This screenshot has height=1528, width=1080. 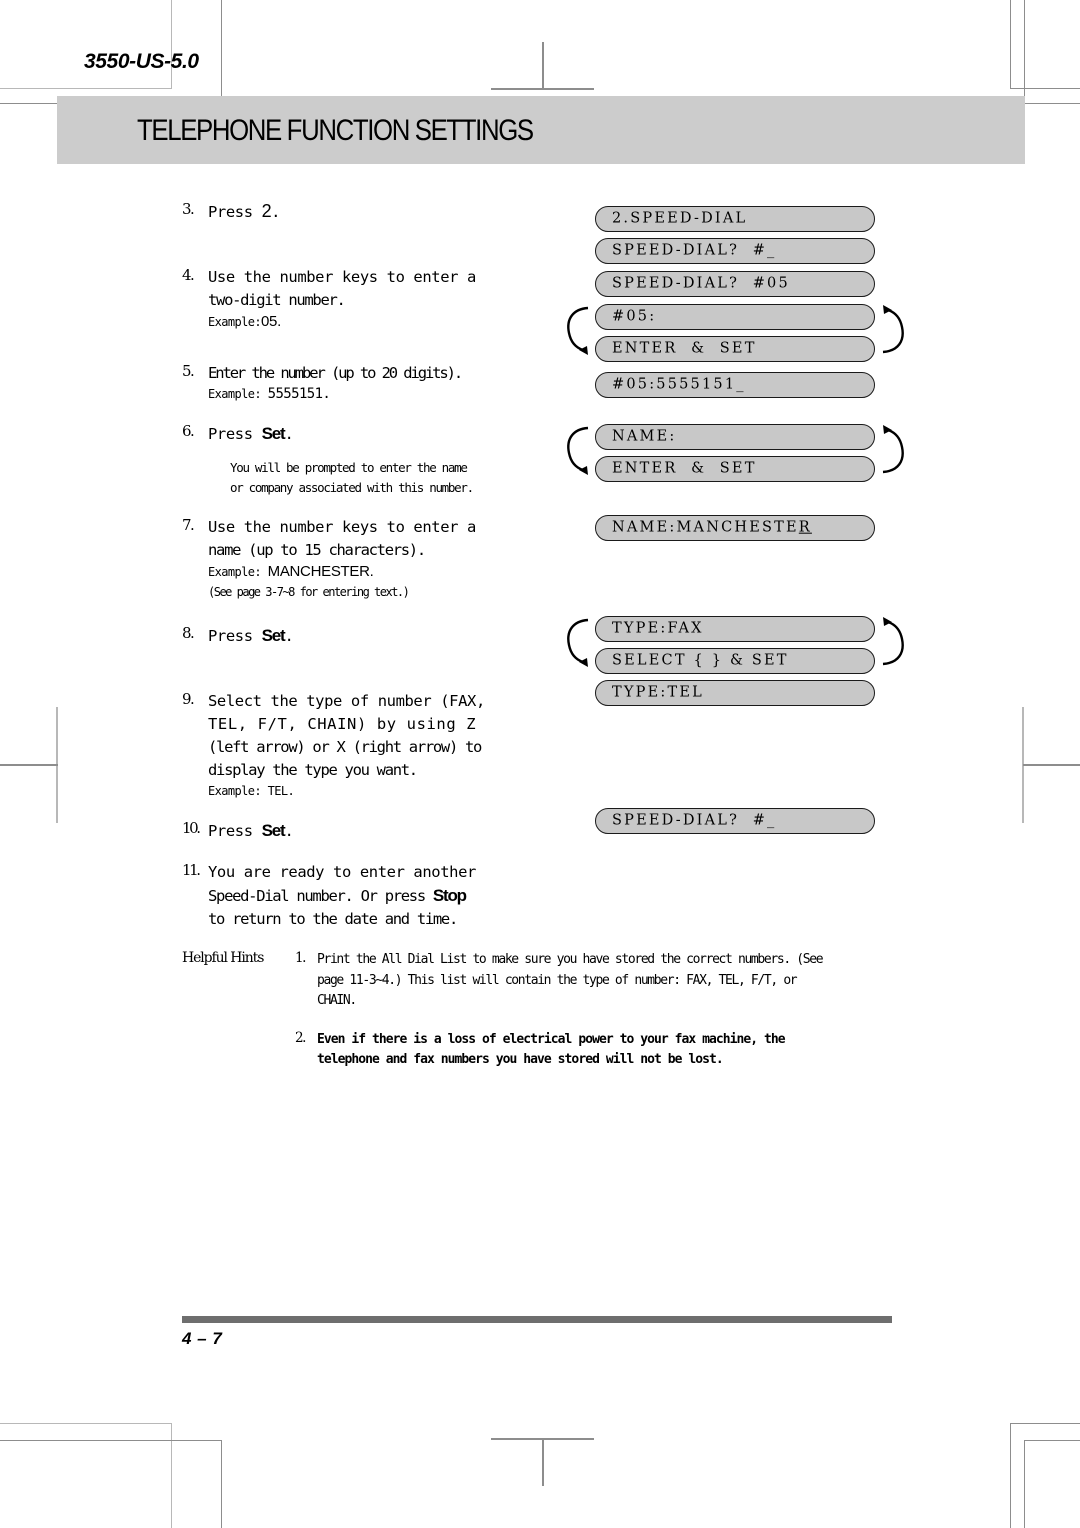 What do you see at coordinates (1052, 1440) in the screenshot?
I see `crop-mark-br-h-outer` at bounding box center [1052, 1440].